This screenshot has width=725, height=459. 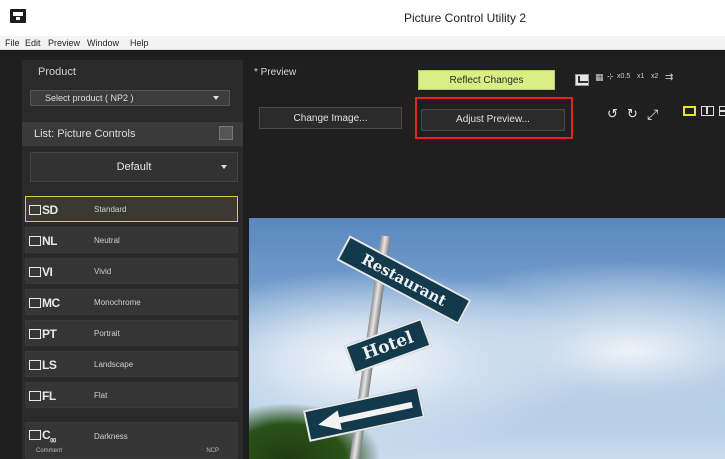 What do you see at coordinates (669, 80) in the screenshot?
I see `compare-icon: ⇉` at bounding box center [669, 80].